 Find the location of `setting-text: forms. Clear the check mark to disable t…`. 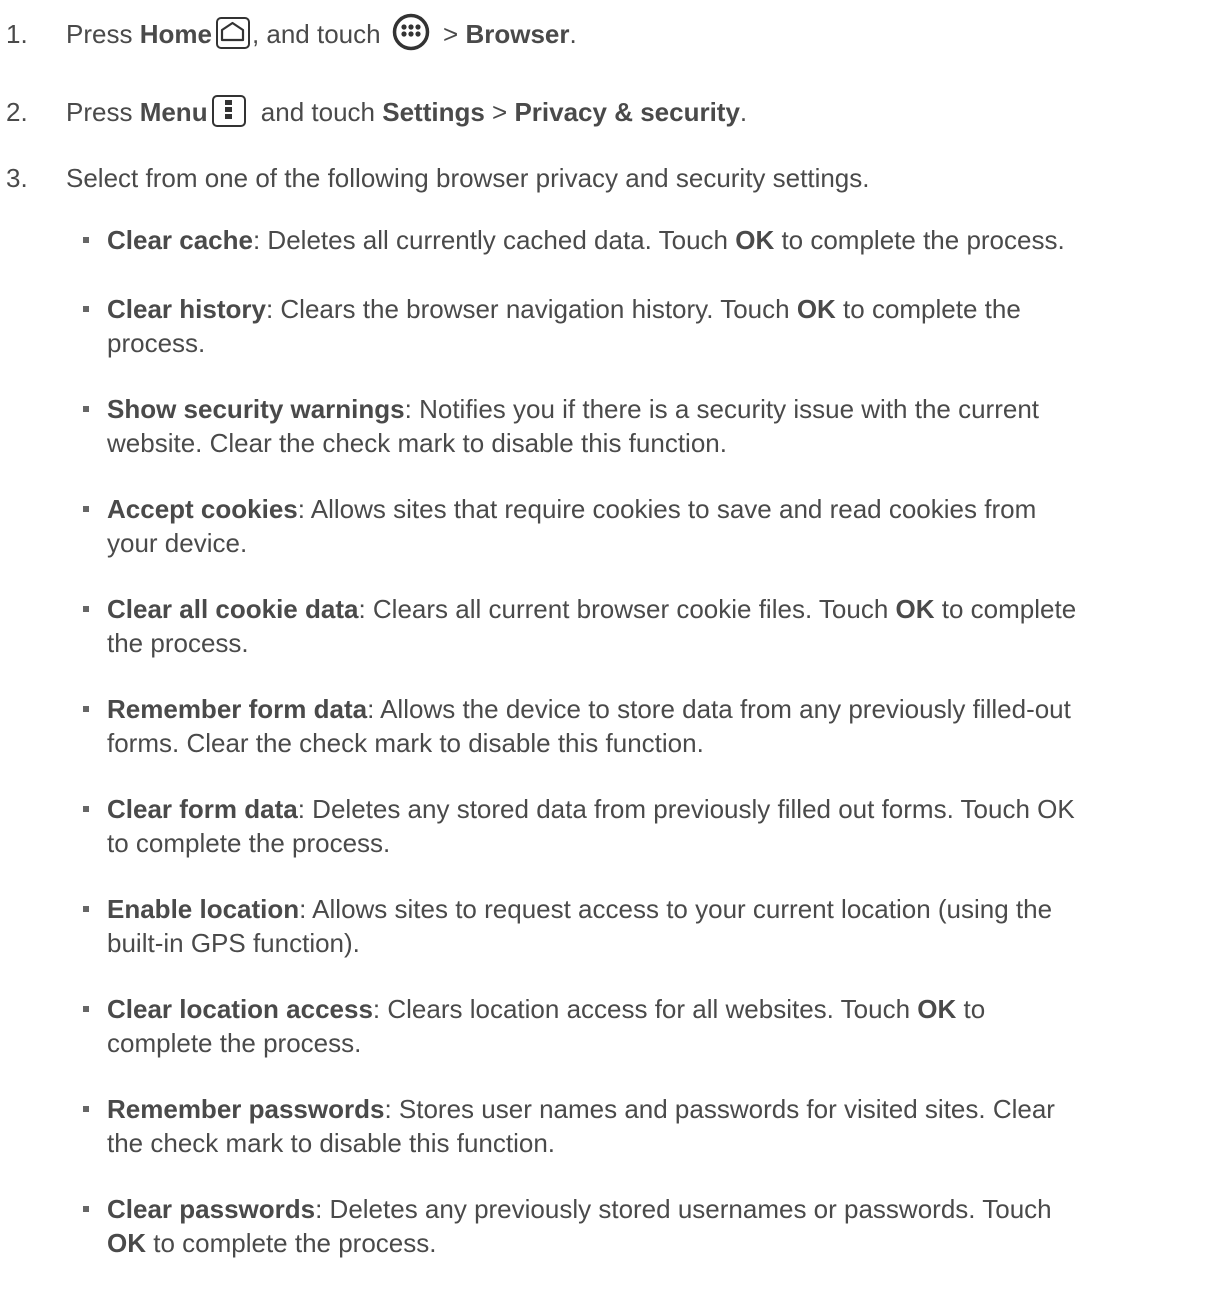

setting-text: forms. Clear the check mark to disable t… is located at coordinates (405, 743).